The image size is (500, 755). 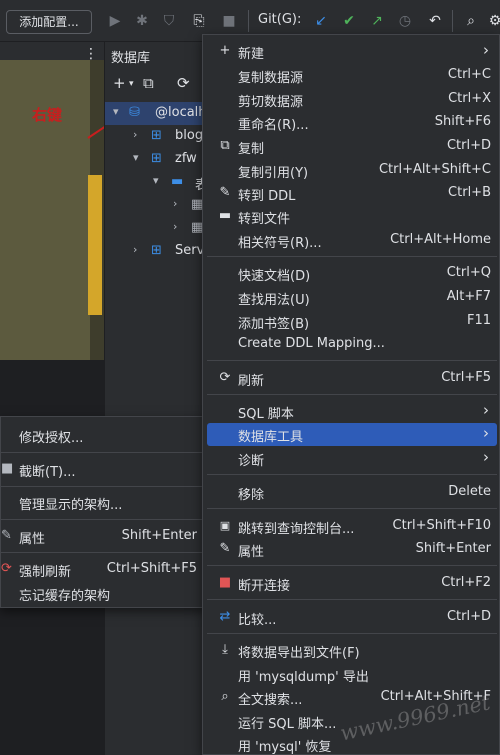 I want to click on menu-item-duplicate: ⧉ 复制 Ctrl+D, so click(x=352, y=146).